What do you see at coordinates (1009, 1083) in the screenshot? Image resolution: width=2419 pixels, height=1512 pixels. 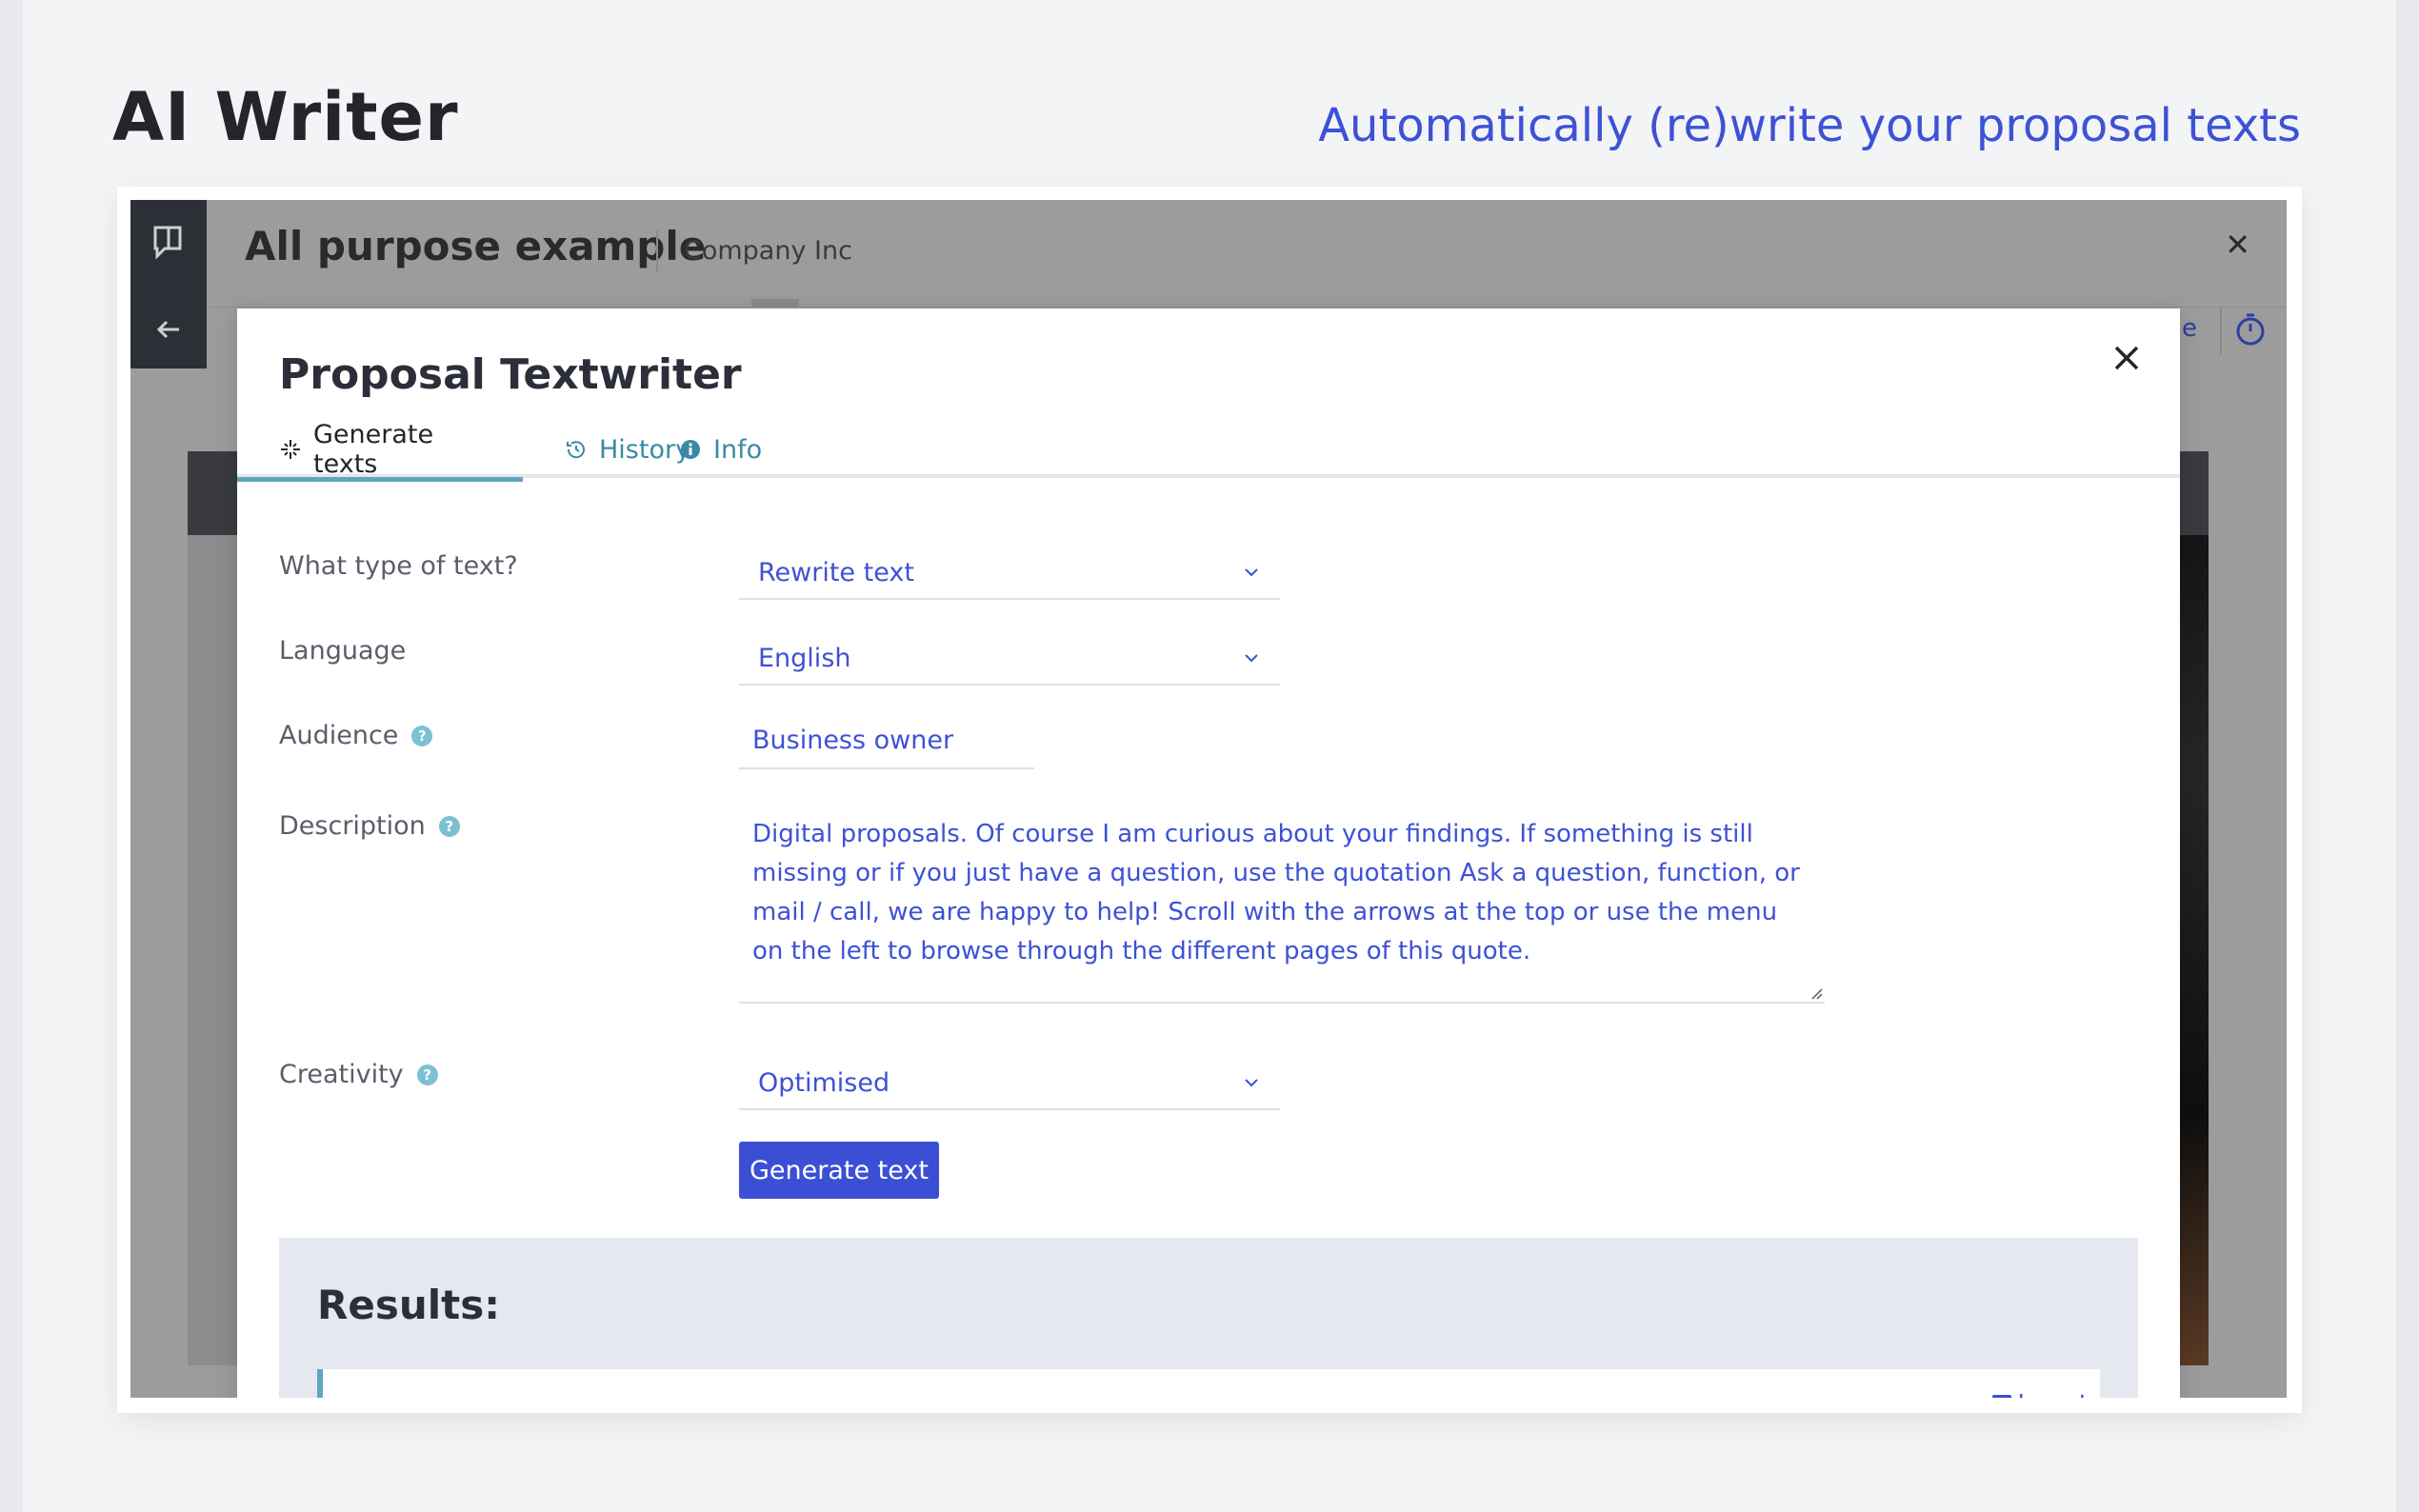 I see `creativity-select: Optimised` at bounding box center [1009, 1083].